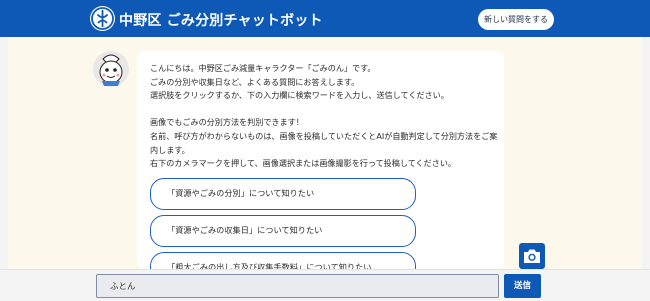  I want to click on message-line: 内します。, so click(170, 149).